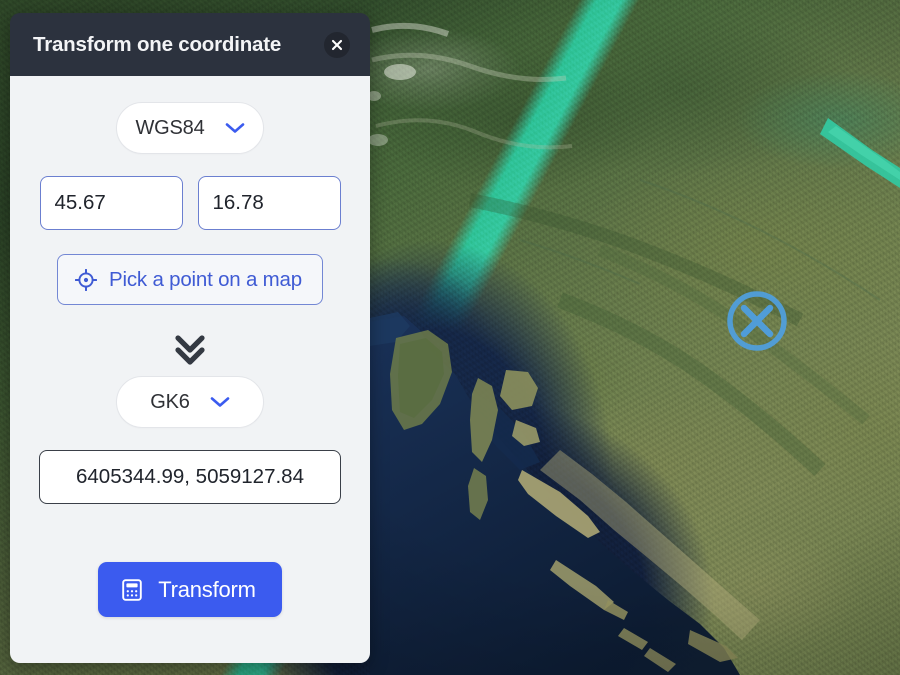 This screenshot has width=900, height=675. I want to click on target-crs-label: GK6, so click(170, 401).